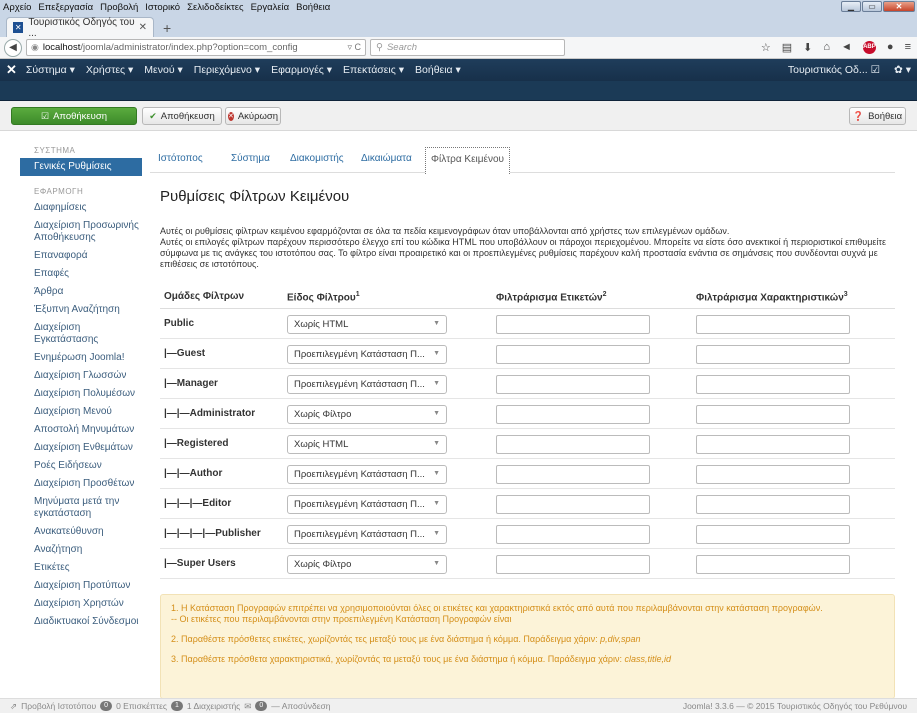  Describe the element at coordinates (81, 568) in the screenshot. I see `sidebar-item: Ετικέτες` at that location.